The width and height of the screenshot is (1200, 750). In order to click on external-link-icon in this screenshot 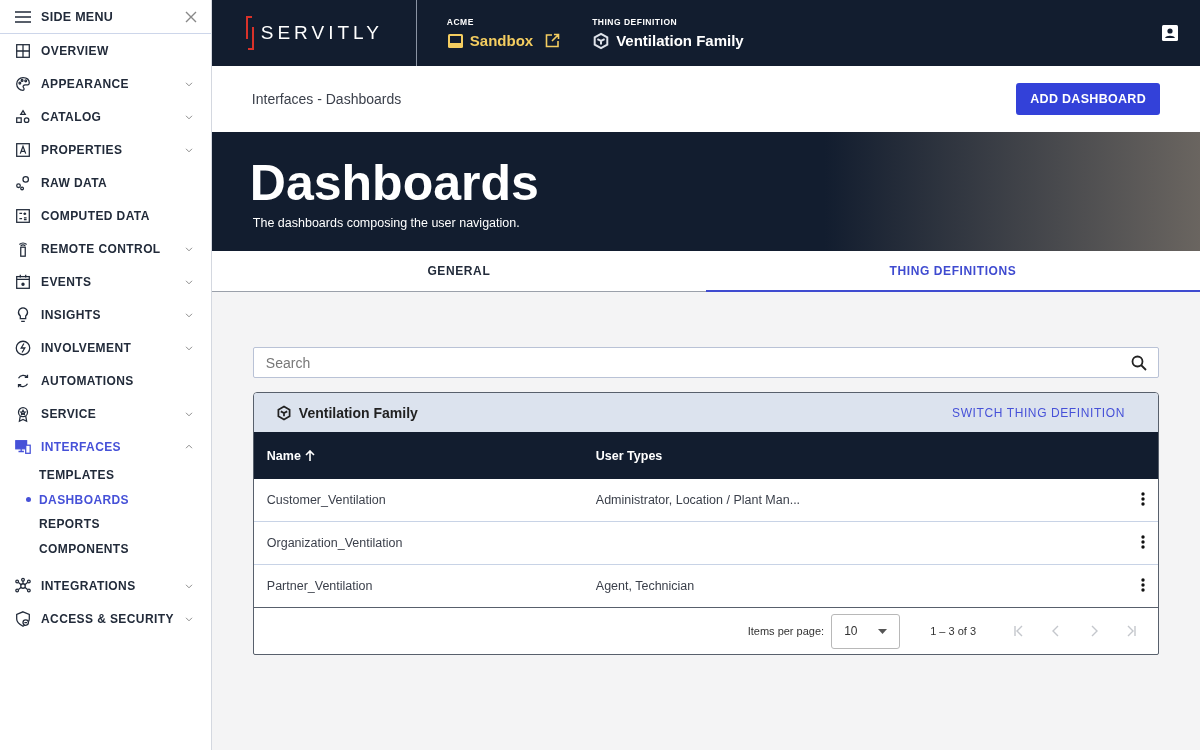, I will do `click(553, 40)`.